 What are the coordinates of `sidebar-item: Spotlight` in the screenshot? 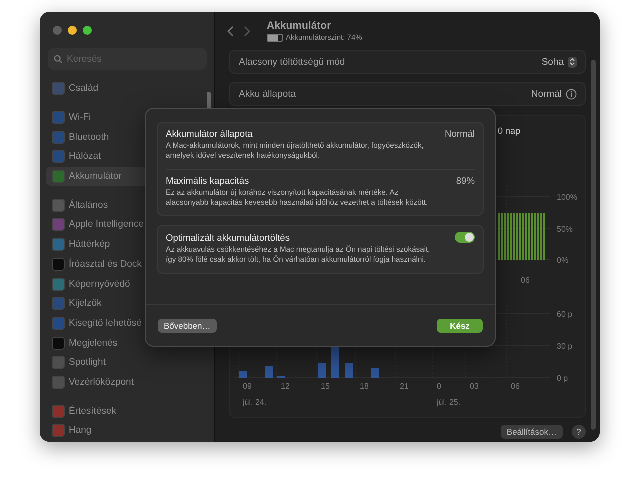 It's located at (127, 362).